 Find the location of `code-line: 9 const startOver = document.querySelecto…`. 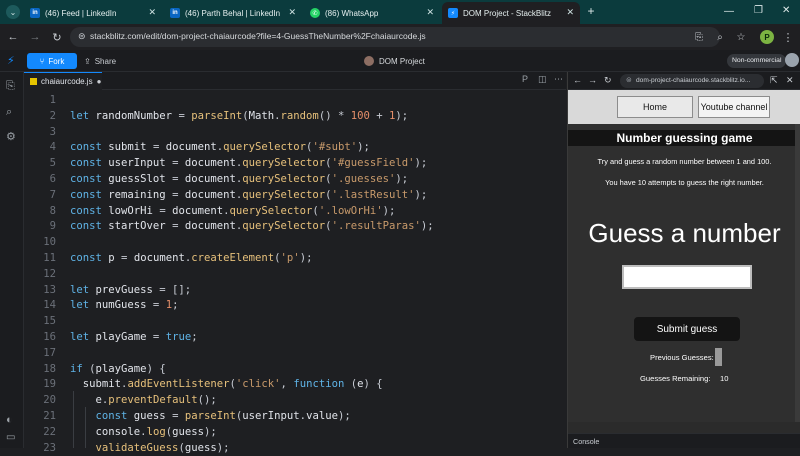

code-line: 9 const startOver = document.querySelecto… is located at coordinates (295, 226).